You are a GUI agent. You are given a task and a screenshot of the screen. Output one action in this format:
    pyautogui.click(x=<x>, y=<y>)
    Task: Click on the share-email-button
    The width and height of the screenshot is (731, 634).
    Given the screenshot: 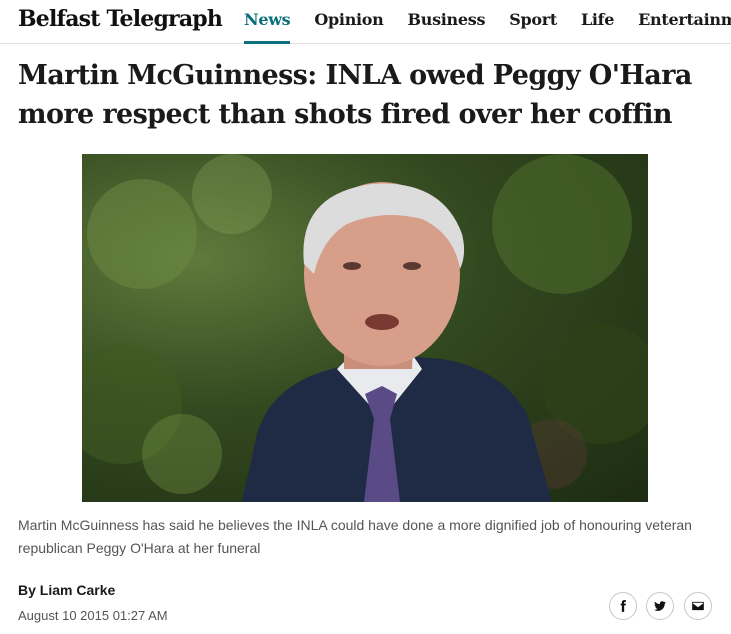 What is the action you would take?
    pyautogui.click(x=698, y=606)
    